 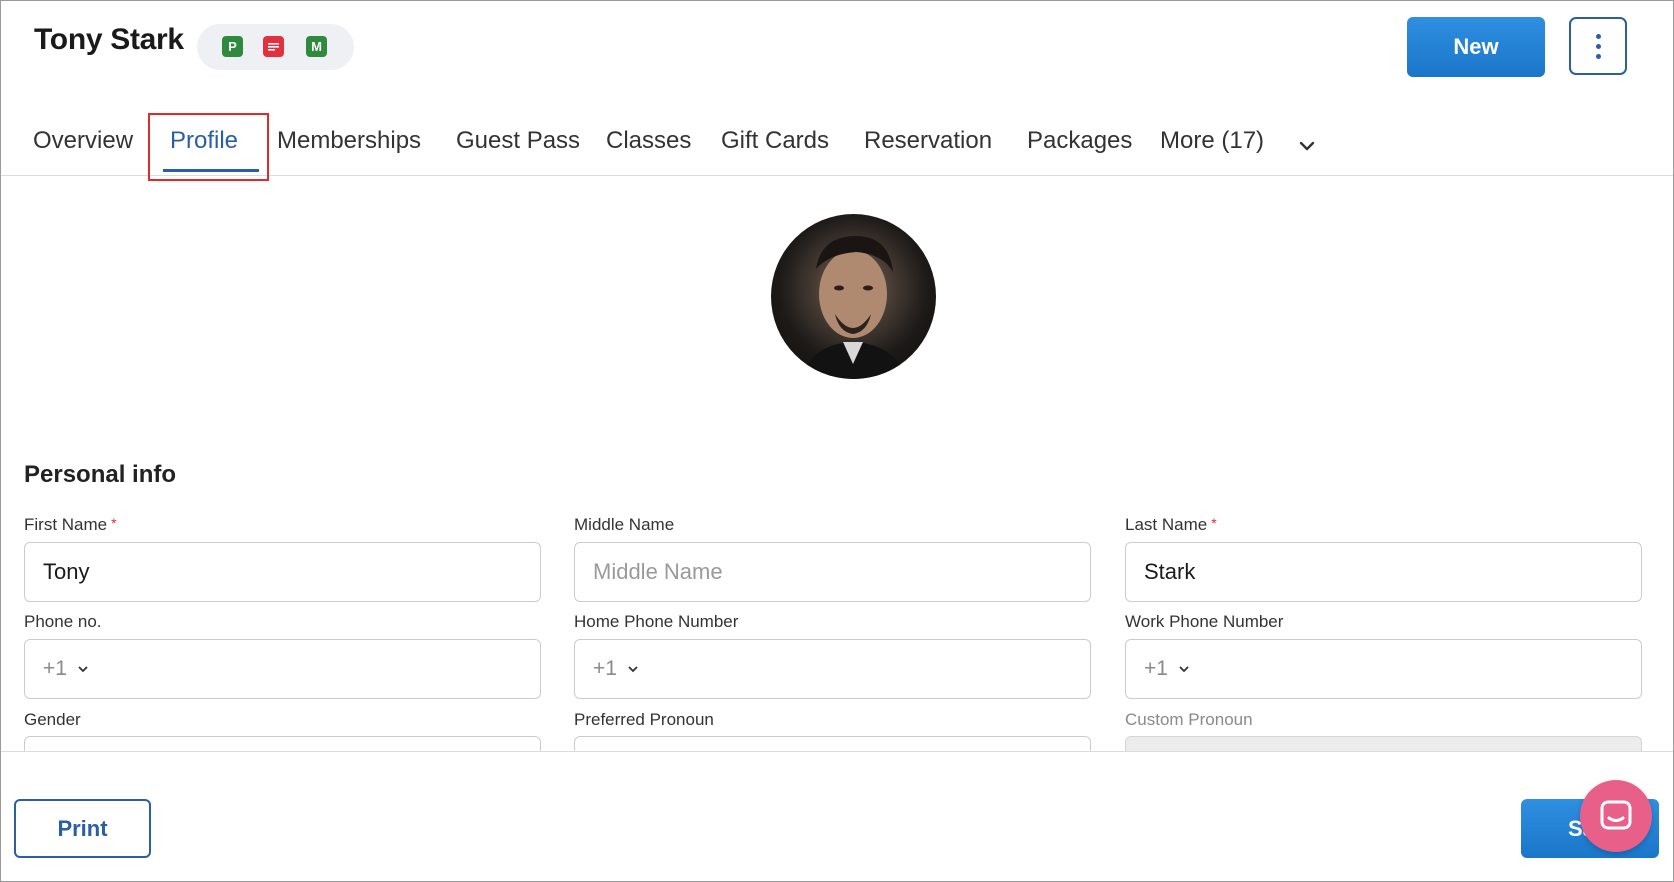 I want to click on first-name-label: First Name *, so click(x=70, y=524).